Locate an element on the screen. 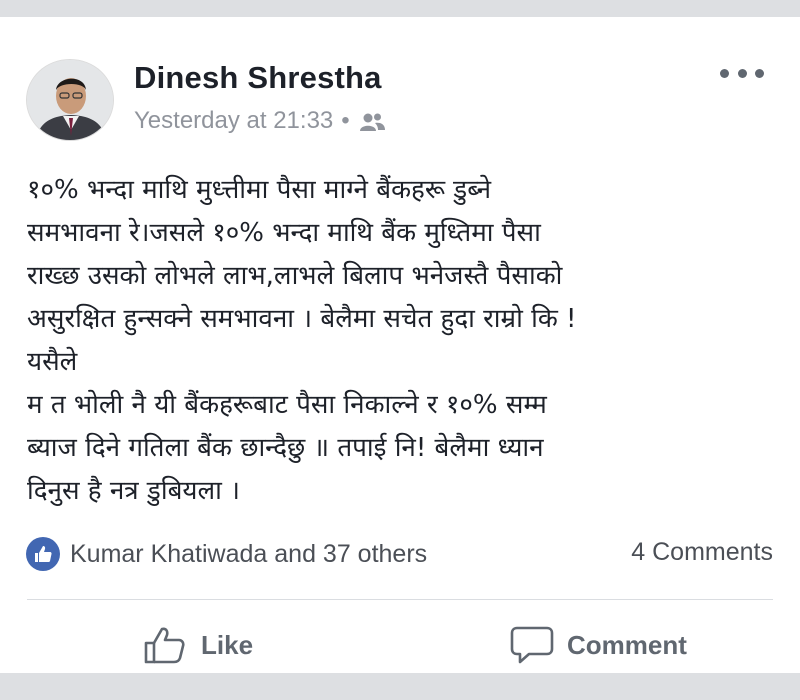 Image resolution: width=800 pixels, height=700 pixels. comment-button: Comment is located at coordinates (598, 645).